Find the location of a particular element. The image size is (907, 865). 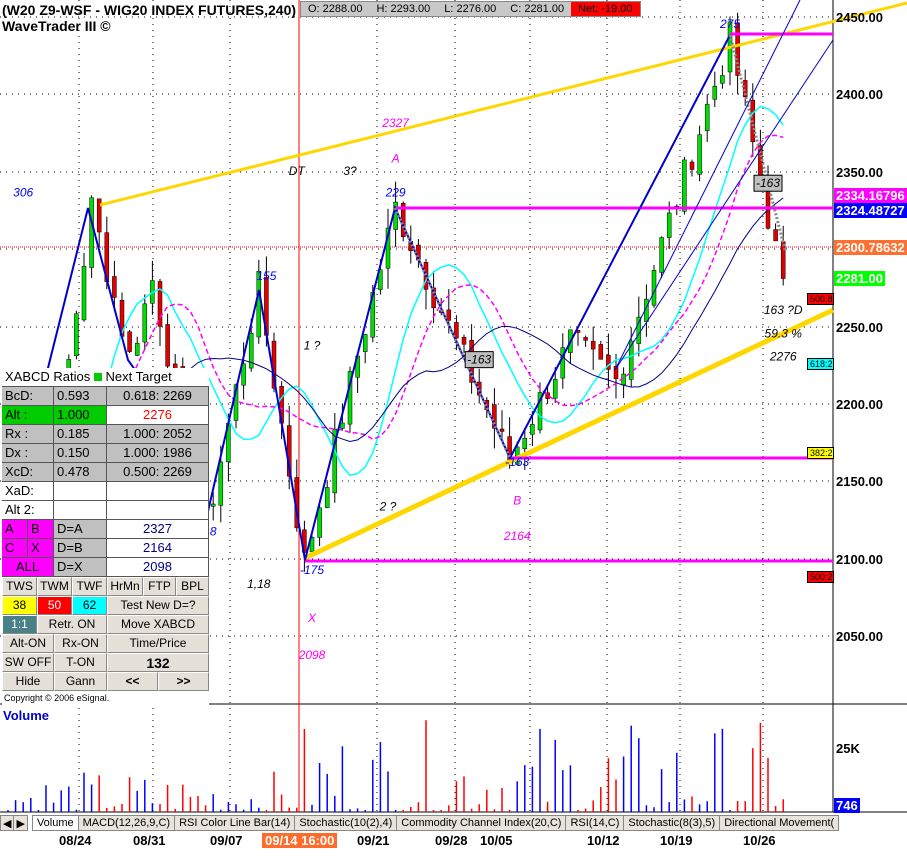

tws-button: TWS is located at coordinates (19, 586).